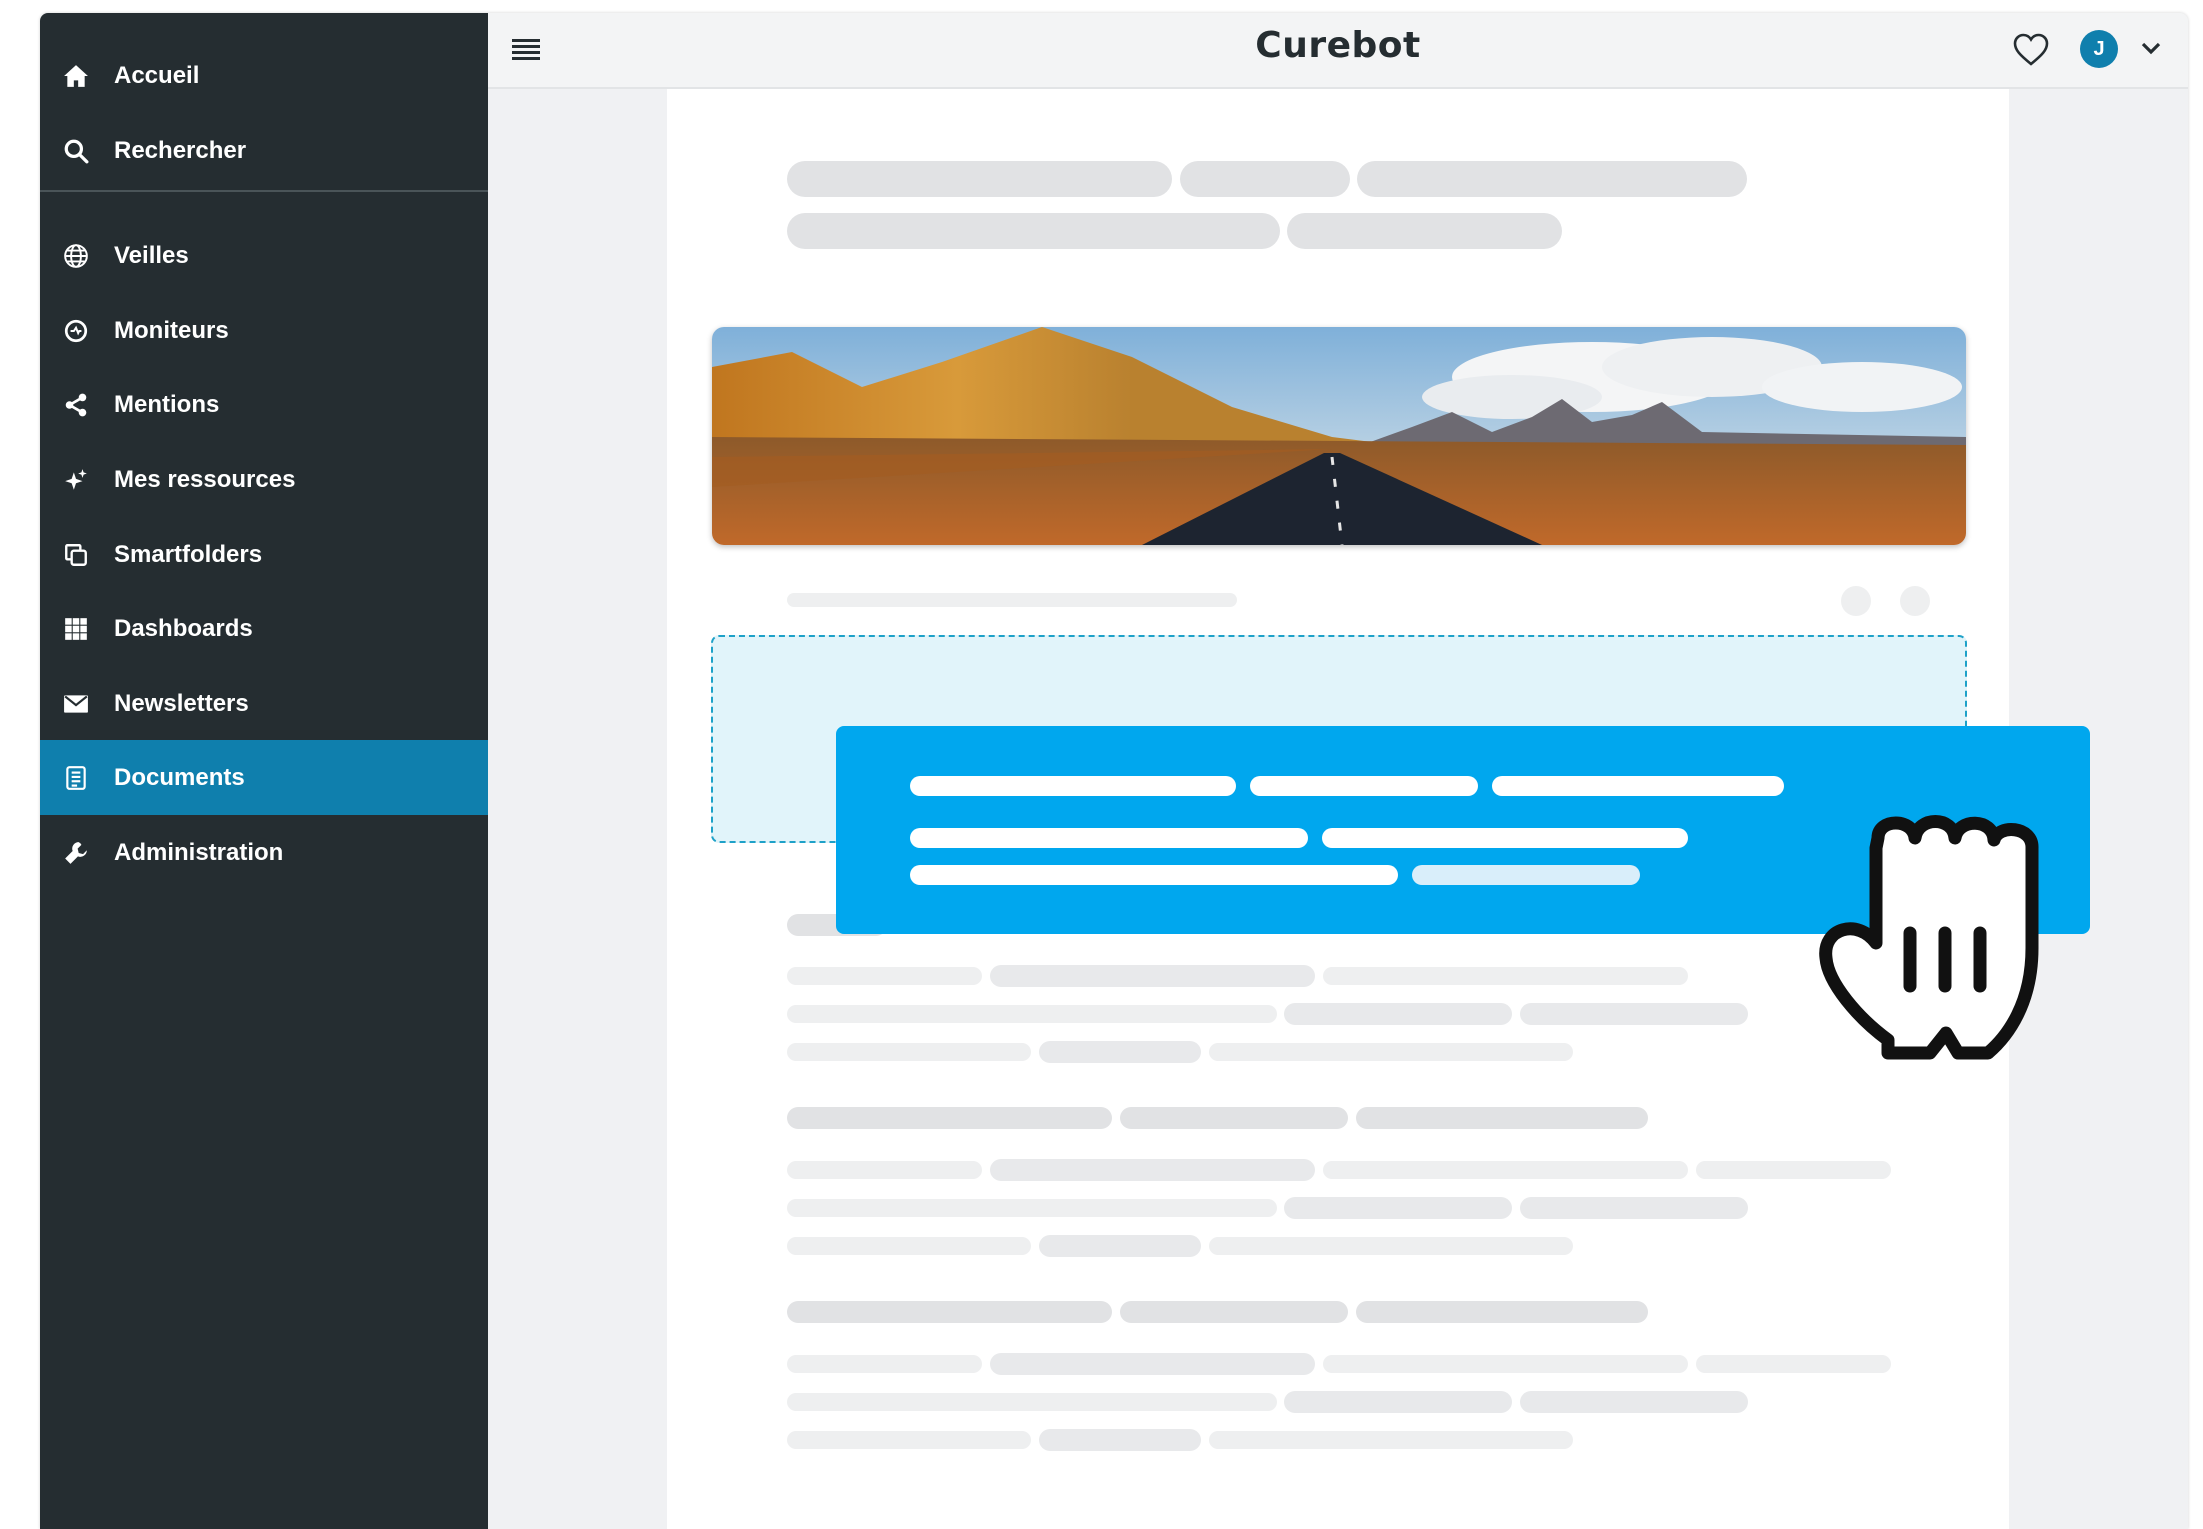  Describe the element at coordinates (76, 555) in the screenshot. I see `copy-icon` at that location.